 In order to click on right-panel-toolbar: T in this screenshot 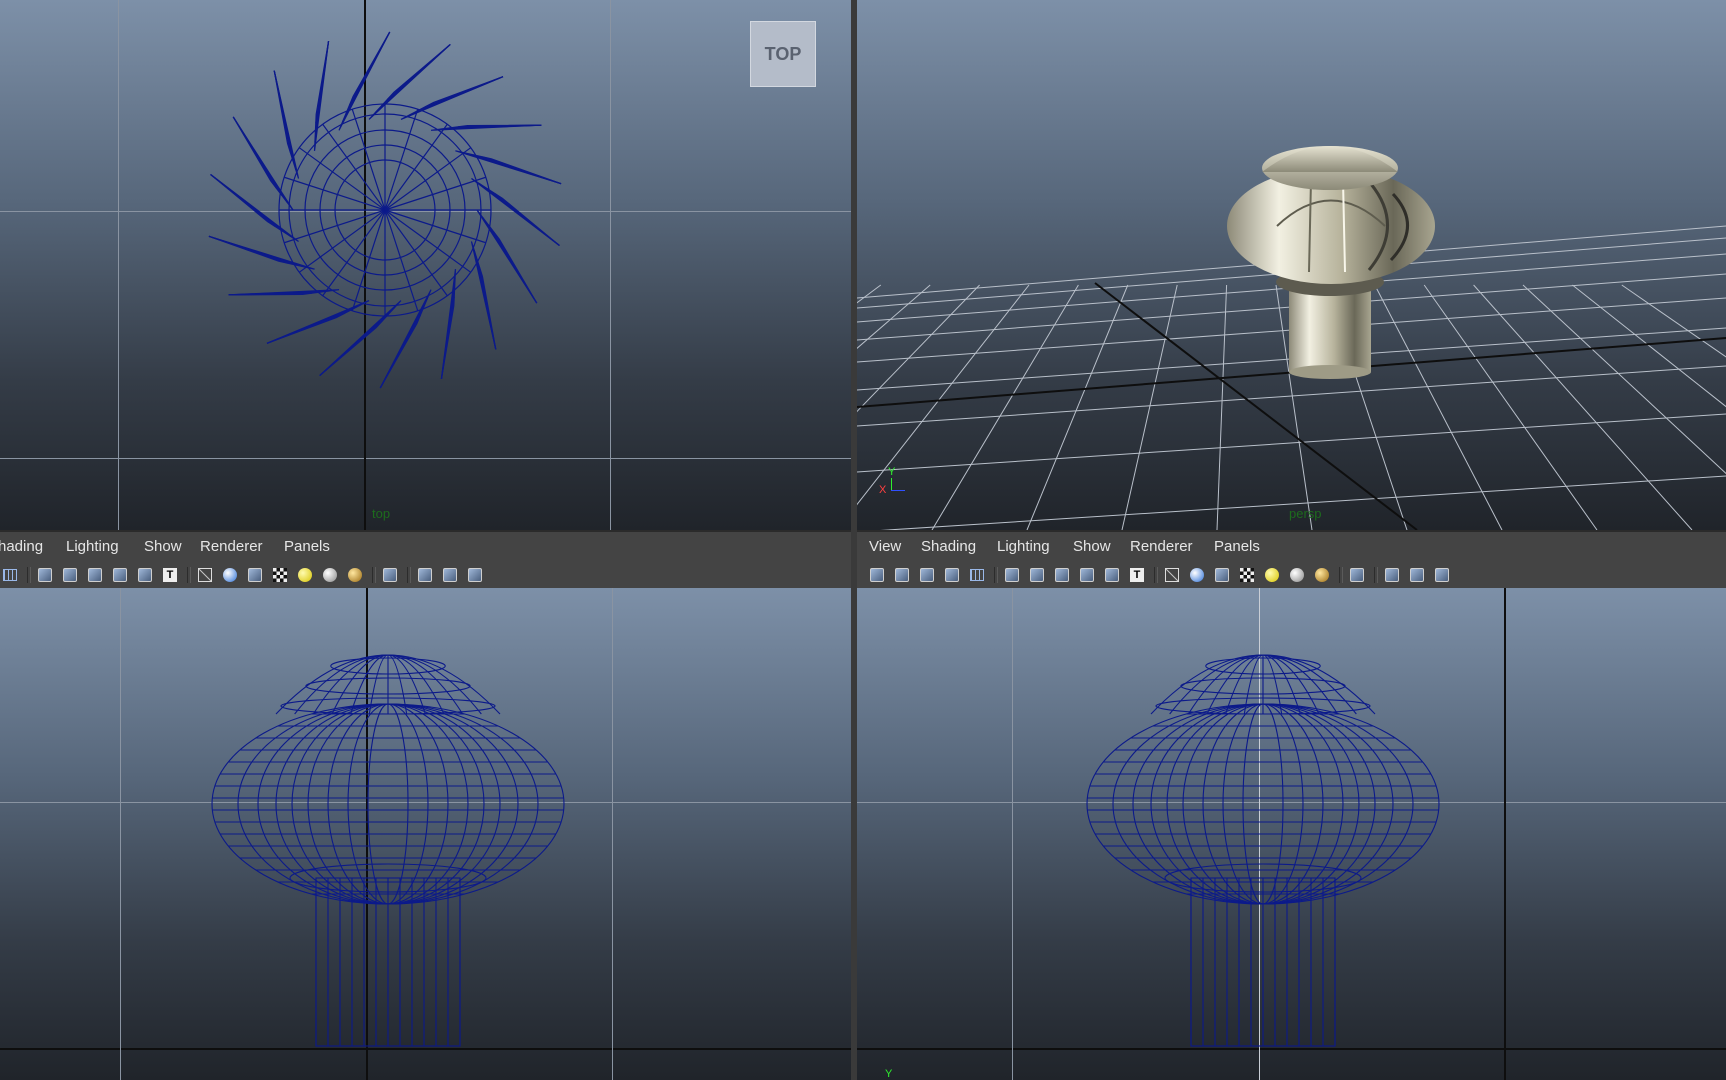, I will do `click(1291, 575)`.